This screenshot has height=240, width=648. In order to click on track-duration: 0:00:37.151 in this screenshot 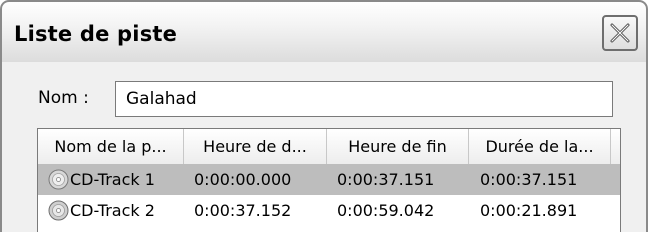, I will do `click(529, 179)`.